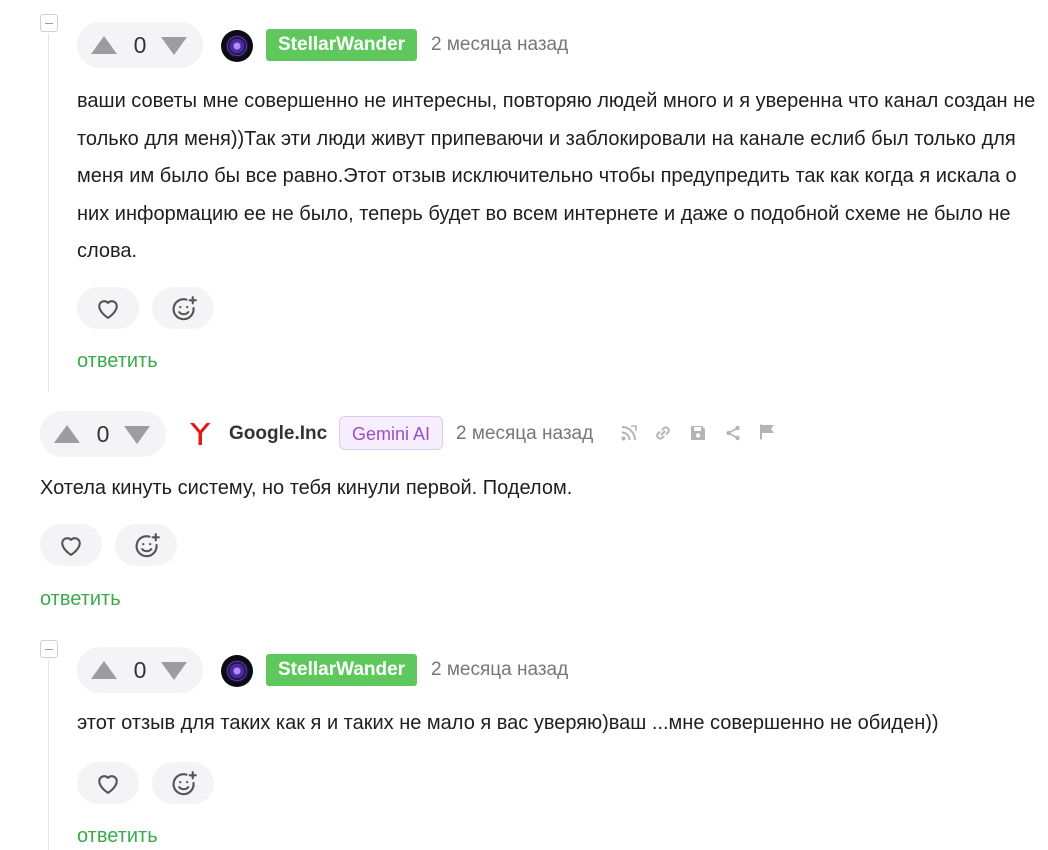 The height and width of the screenshot is (850, 1048). Describe the element at coordinates (629, 433) in the screenshot. I see `rss-icon` at that location.